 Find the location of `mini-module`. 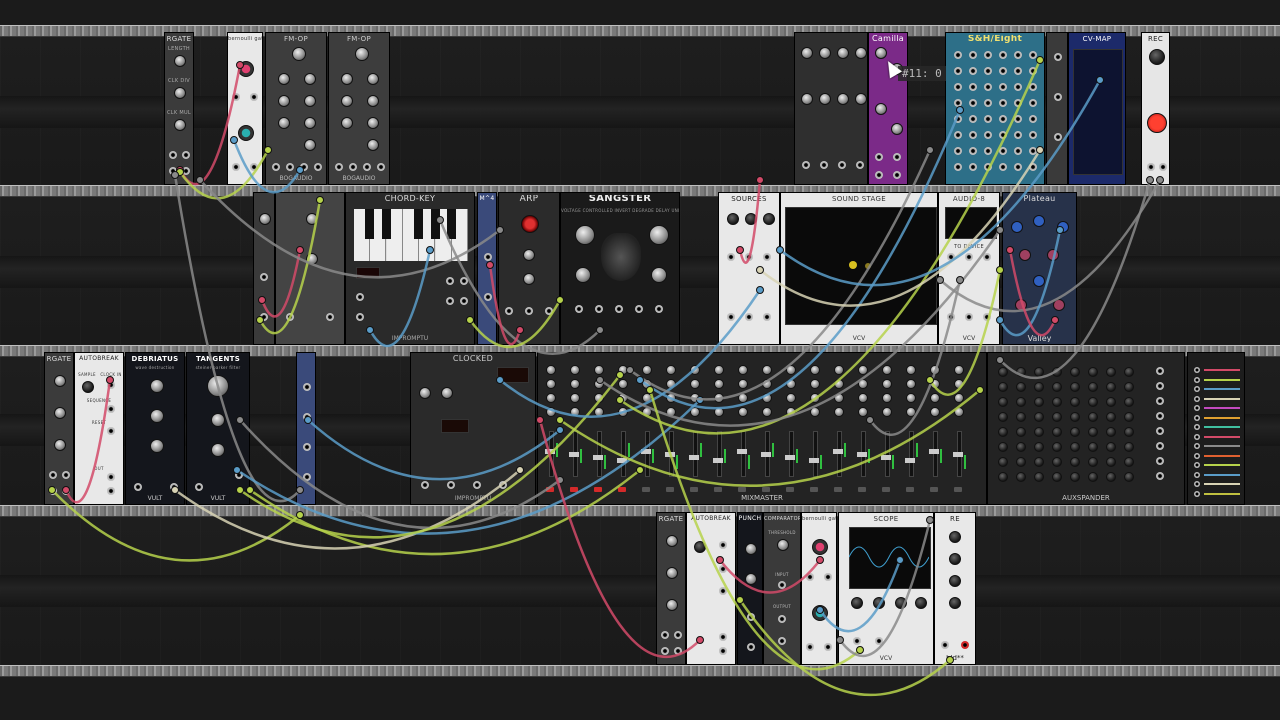

mini-module is located at coordinates (1057, 108).